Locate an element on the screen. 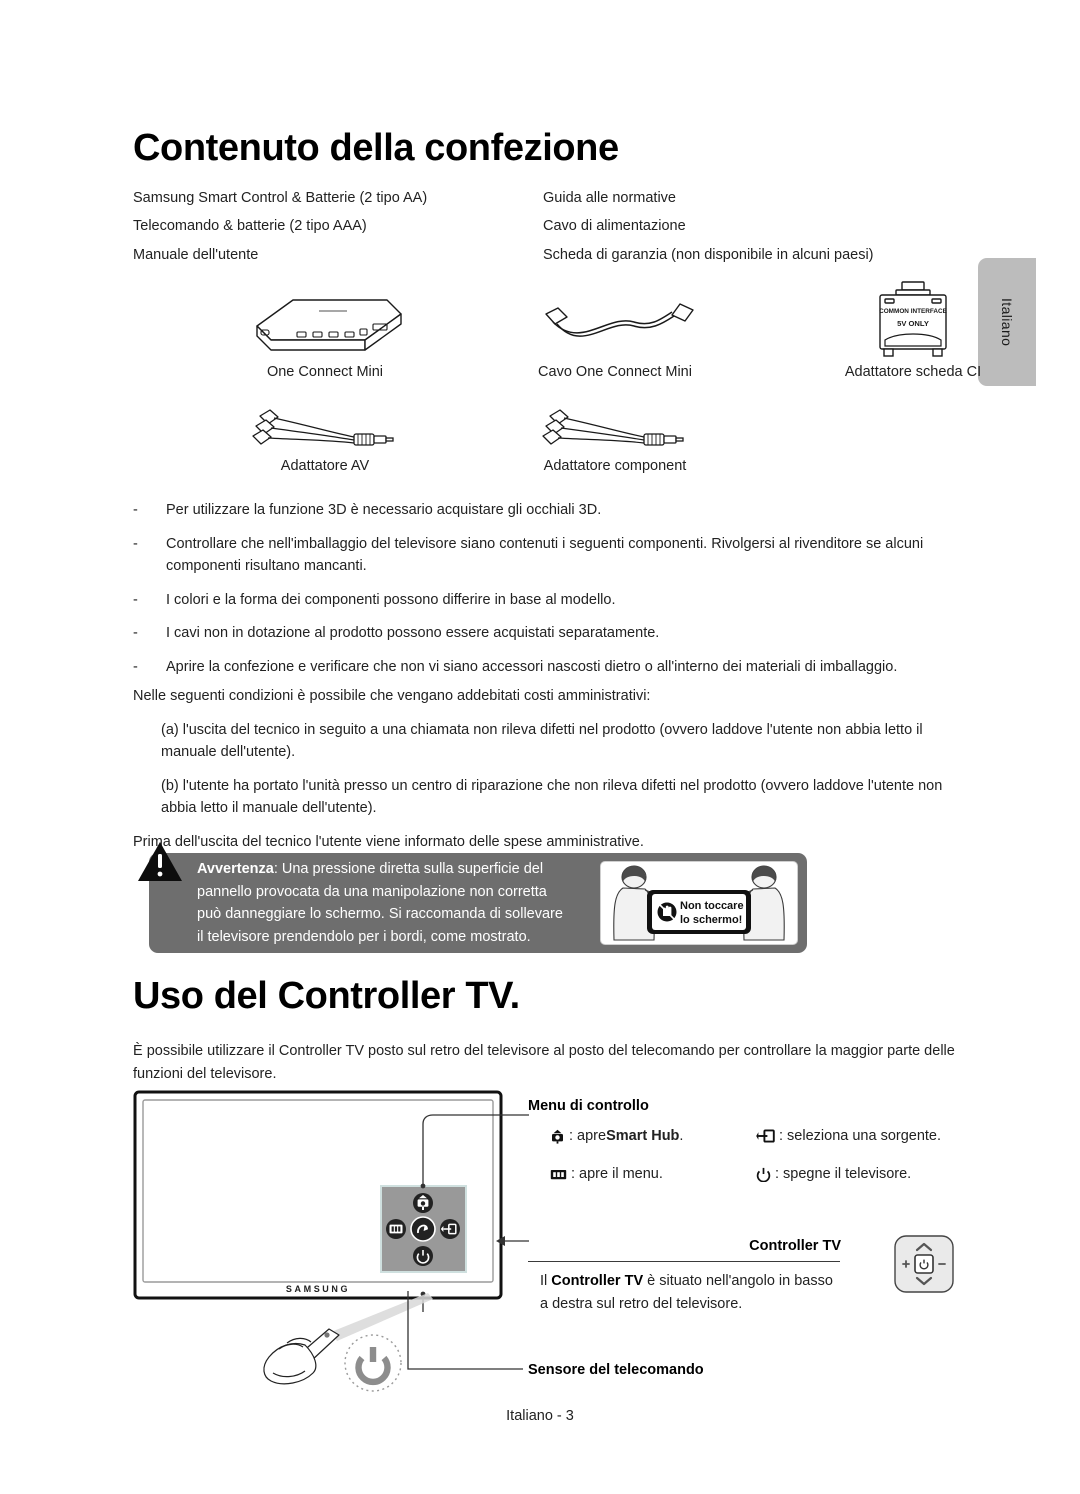 The width and height of the screenshot is (1080, 1494). ci-adapter-label-line2: 5V ONLY is located at coordinates (913, 323).